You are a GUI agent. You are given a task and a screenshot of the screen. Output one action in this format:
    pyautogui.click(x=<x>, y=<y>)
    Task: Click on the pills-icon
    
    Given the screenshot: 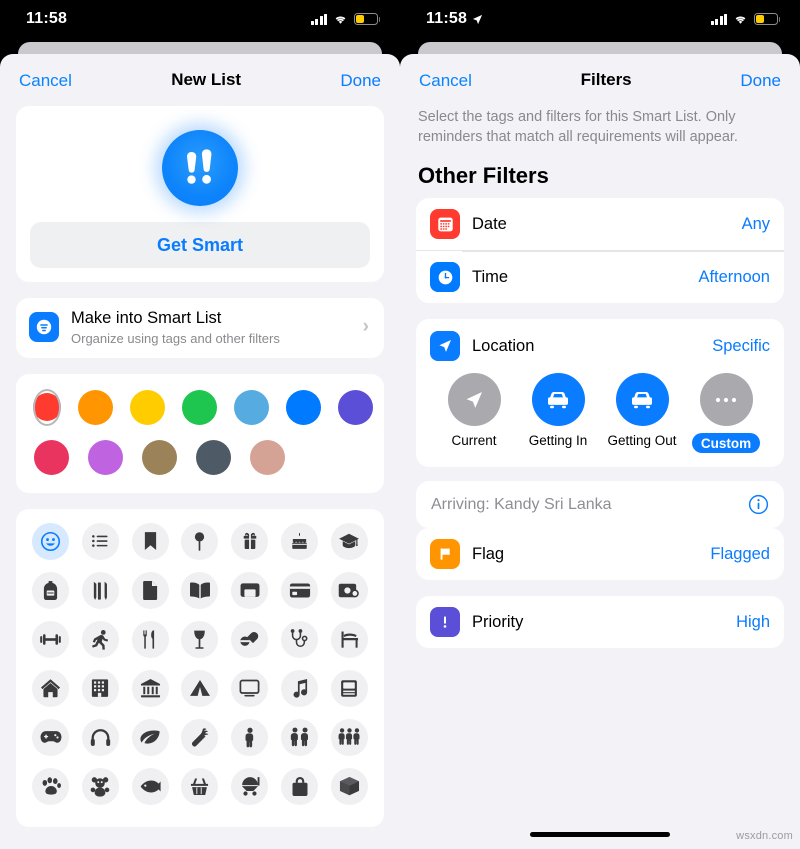 What is the action you would take?
    pyautogui.click(x=250, y=639)
    